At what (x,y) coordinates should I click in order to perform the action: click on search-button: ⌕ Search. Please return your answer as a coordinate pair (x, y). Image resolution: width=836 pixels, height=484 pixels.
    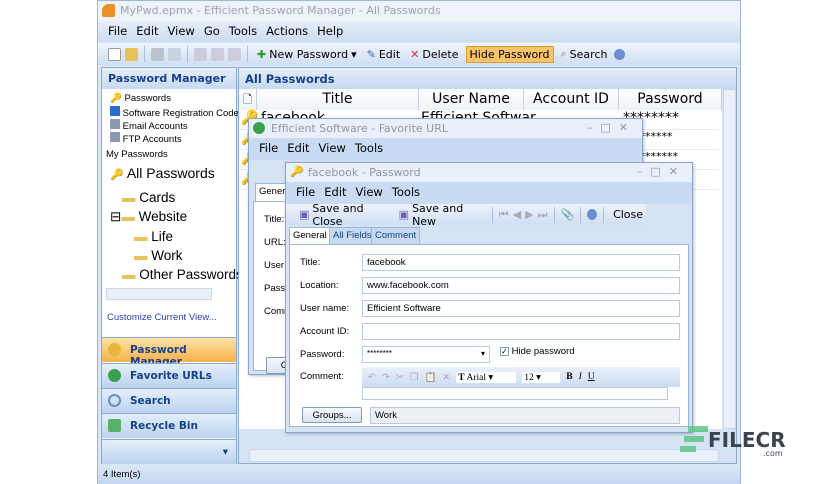
    Looking at the image, I should click on (584, 54).